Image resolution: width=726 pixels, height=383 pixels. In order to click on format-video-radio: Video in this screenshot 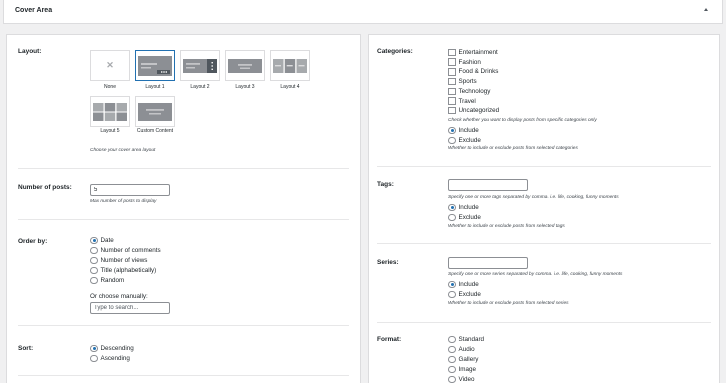, I will do `click(461, 379)`.